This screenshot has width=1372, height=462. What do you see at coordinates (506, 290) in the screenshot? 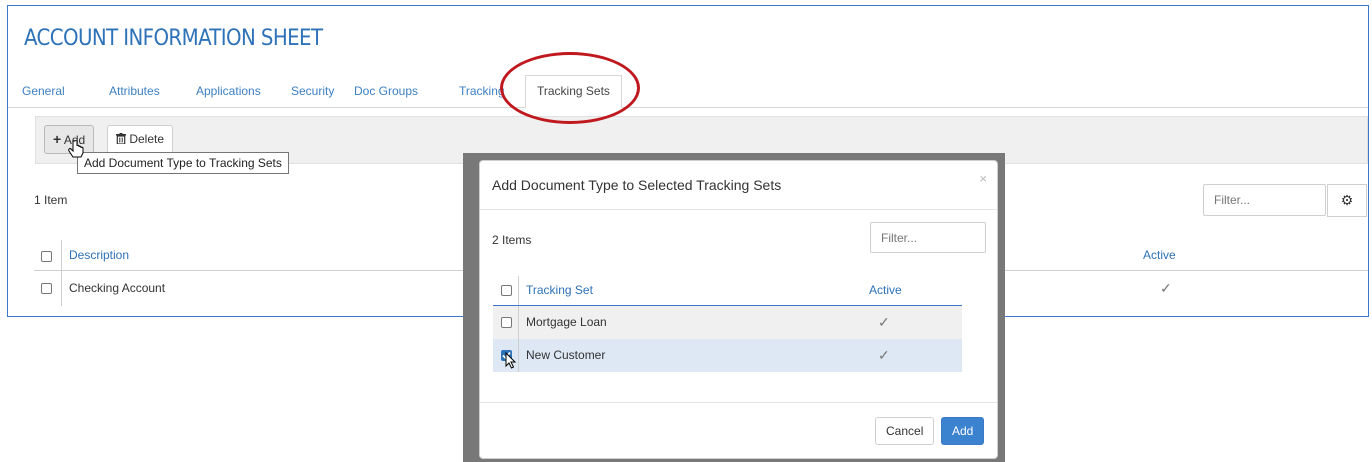
I see `dialog-select-all-checkbox` at bounding box center [506, 290].